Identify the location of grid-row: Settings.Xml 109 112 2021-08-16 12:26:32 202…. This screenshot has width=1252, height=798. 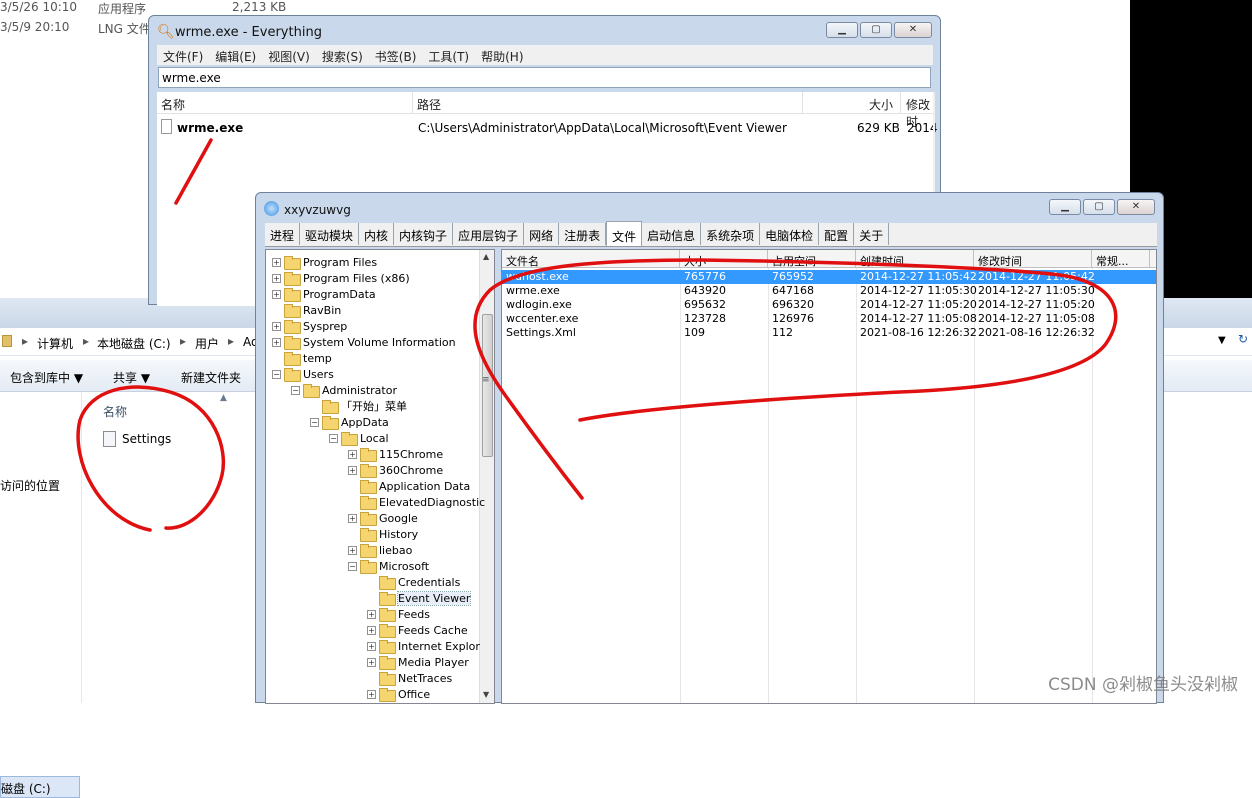
(829, 333).